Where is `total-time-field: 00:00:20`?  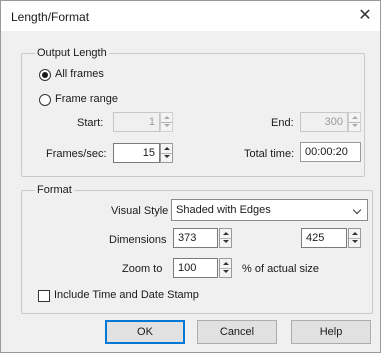 total-time-field: 00:00:20 is located at coordinates (330, 152).